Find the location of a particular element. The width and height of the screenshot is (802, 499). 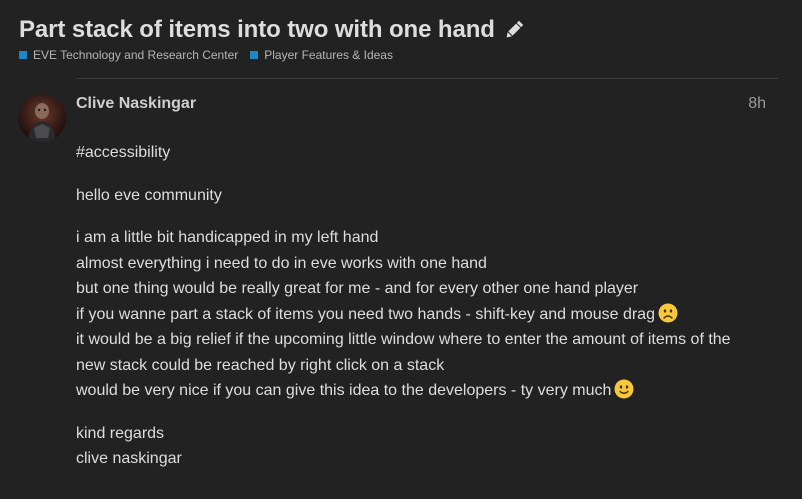

frowning-face-icon is located at coordinates (668, 313).